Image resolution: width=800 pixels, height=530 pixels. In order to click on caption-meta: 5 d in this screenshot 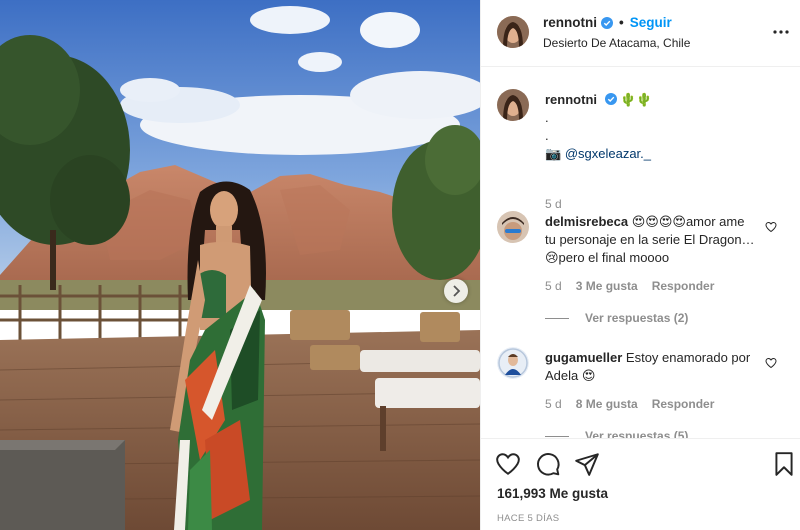, I will do `click(553, 204)`.